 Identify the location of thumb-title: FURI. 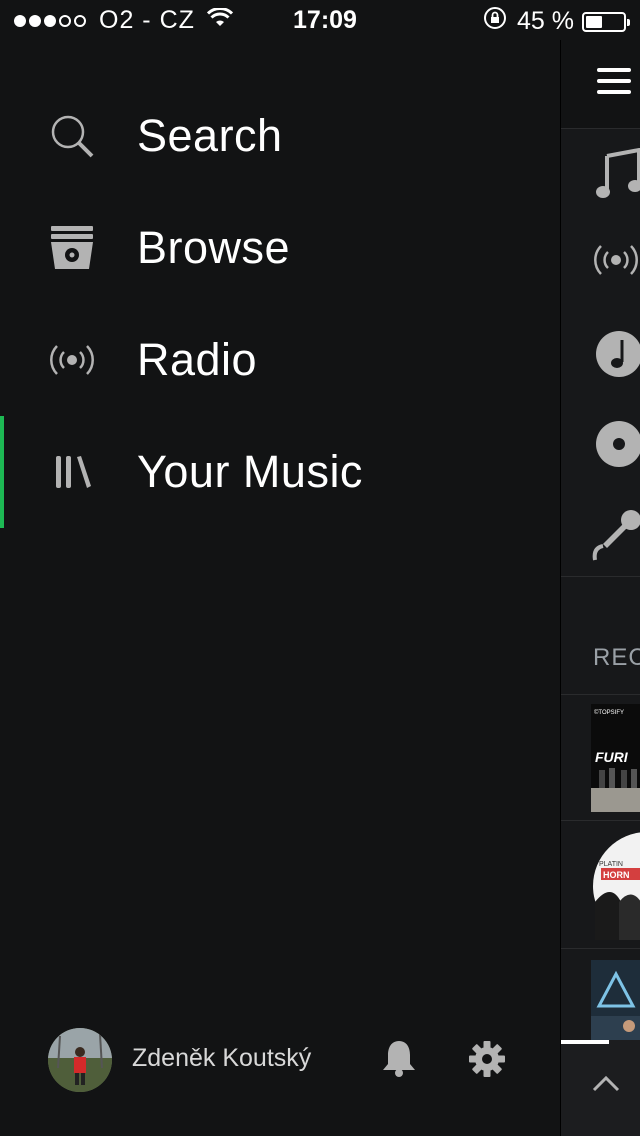
(612, 757).